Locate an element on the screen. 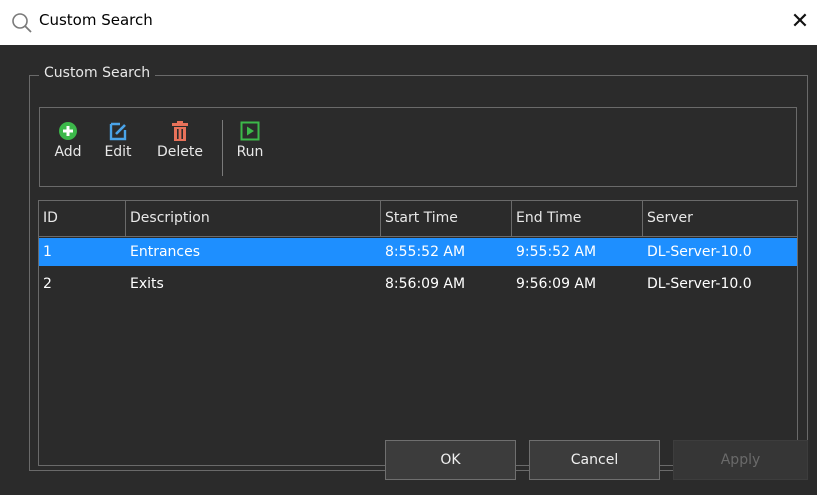  add-button: Add is located at coordinates (68, 140).